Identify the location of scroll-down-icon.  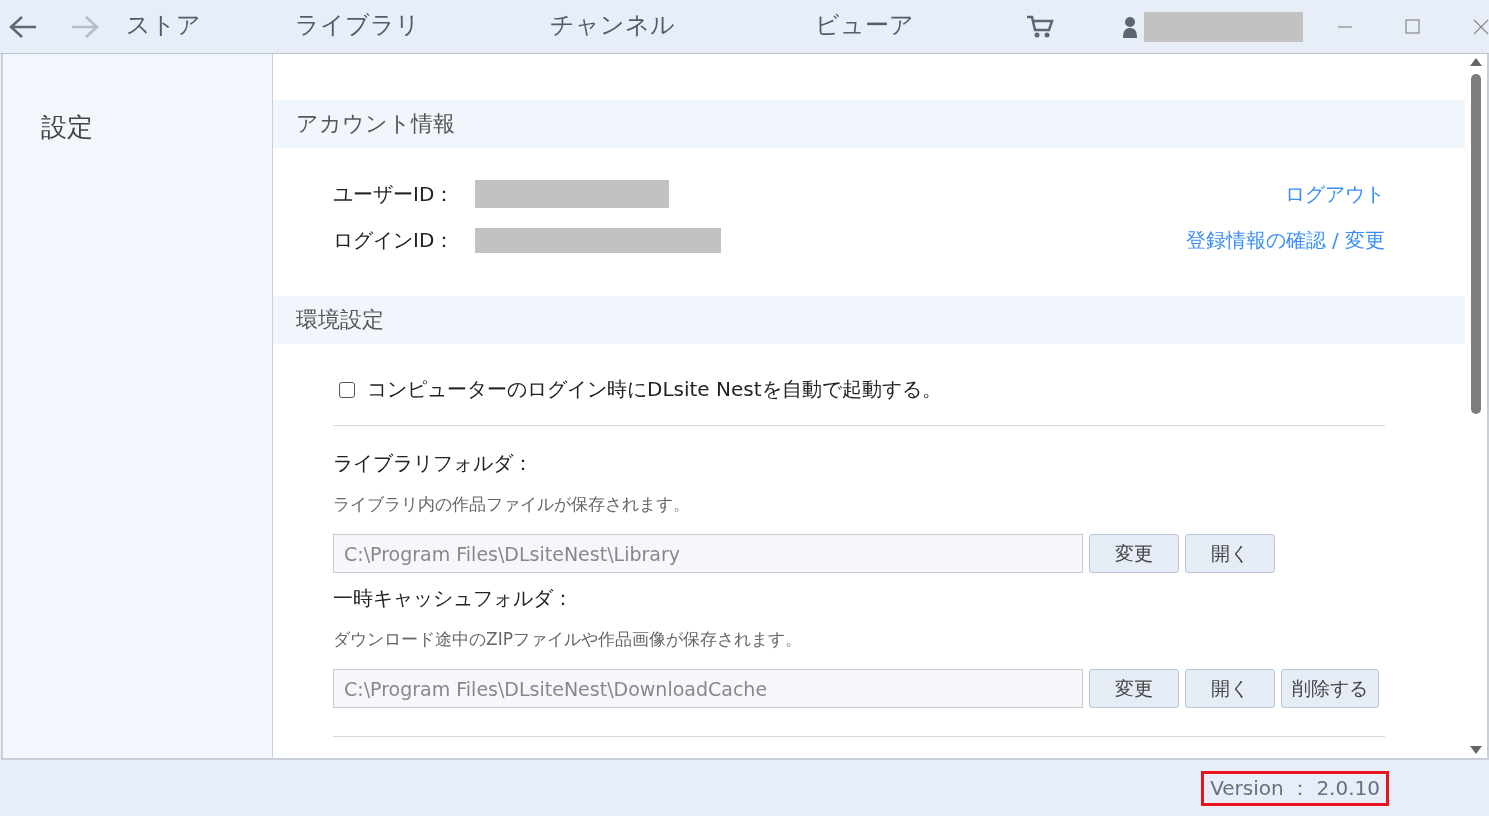
(1476, 750).